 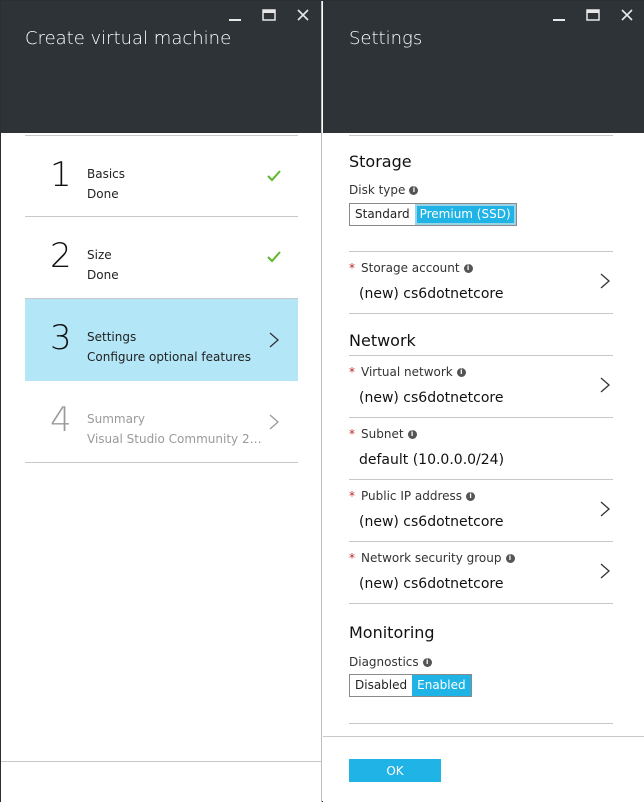 I want to click on subnet-label-text: Subnet, so click(x=382, y=434).